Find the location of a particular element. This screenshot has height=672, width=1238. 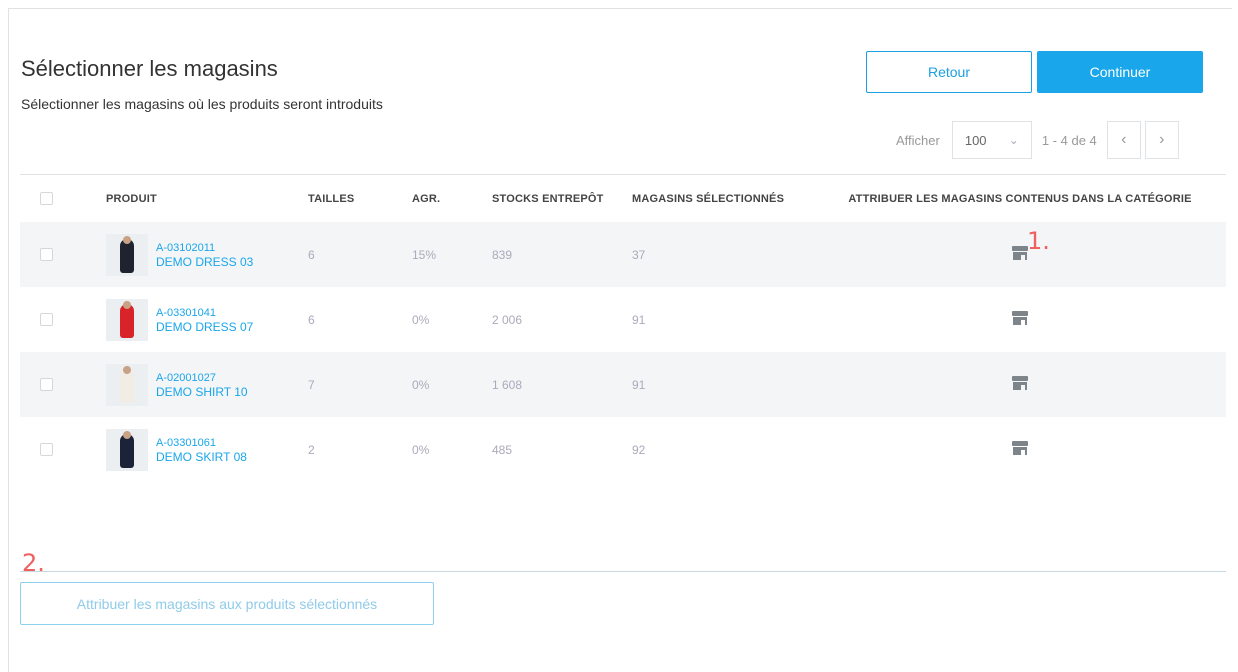

select-all-checkbox is located at coordinates (46, 198).